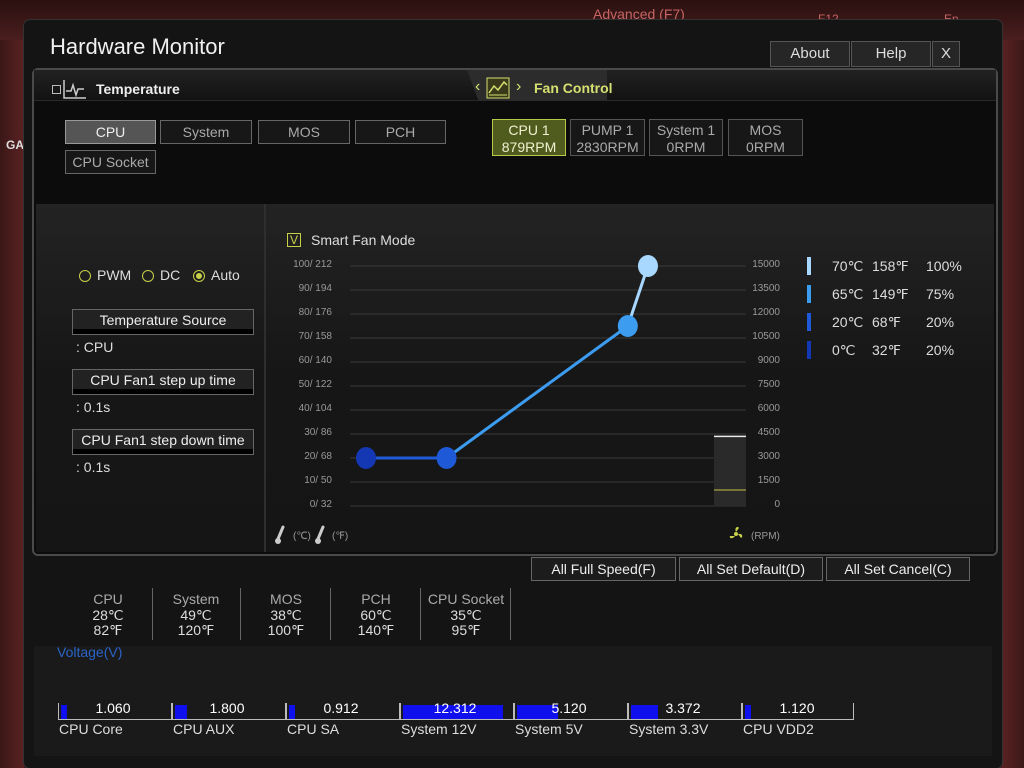 The height and width of the screenshot is (768, 1024). Describe the element at coordinates (751, 569) in the screenshot. I see `all-set-default-button: All Set Default(D)` at that location.